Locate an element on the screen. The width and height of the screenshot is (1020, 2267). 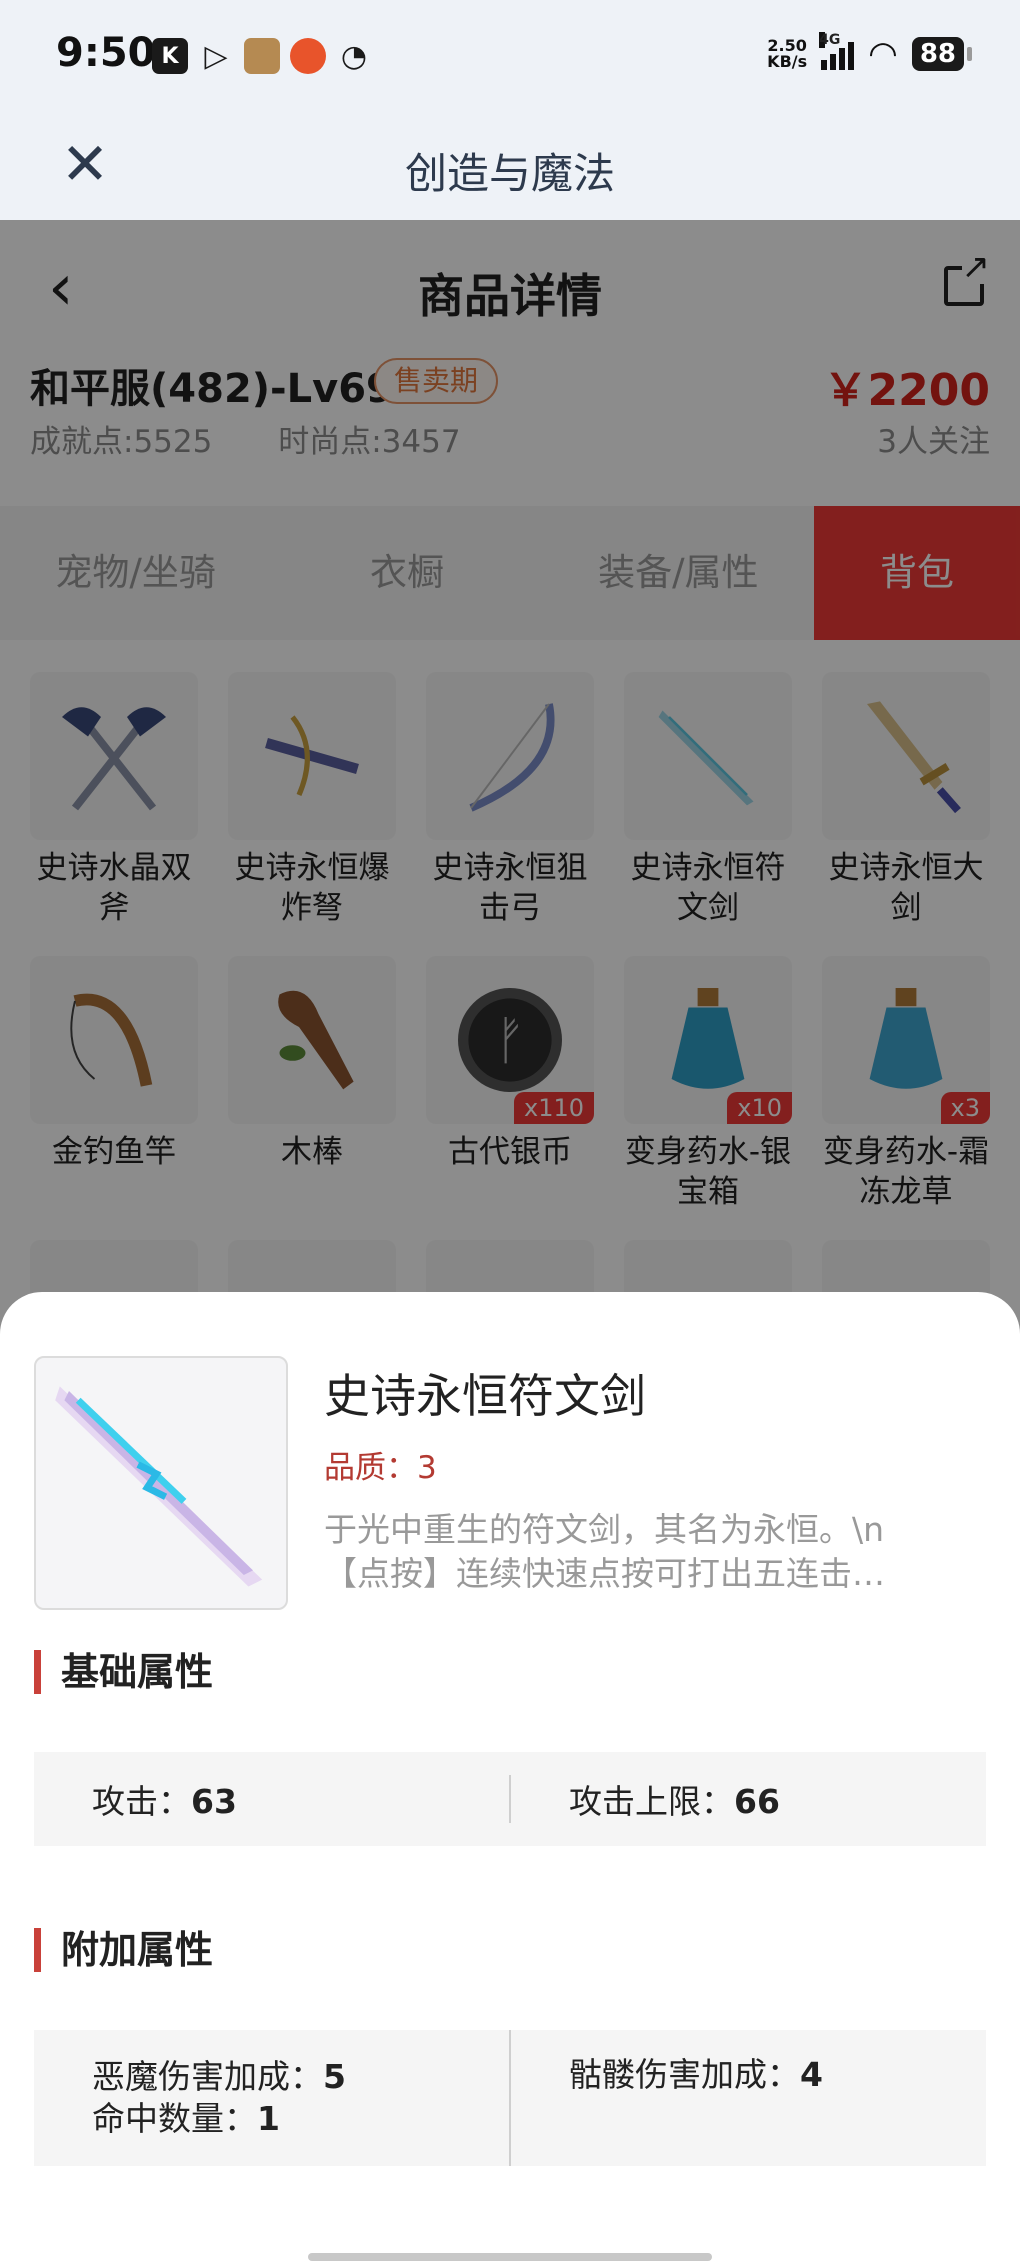
app-header: ✕ 创造与魔法 is located at coordinates (510, 166).